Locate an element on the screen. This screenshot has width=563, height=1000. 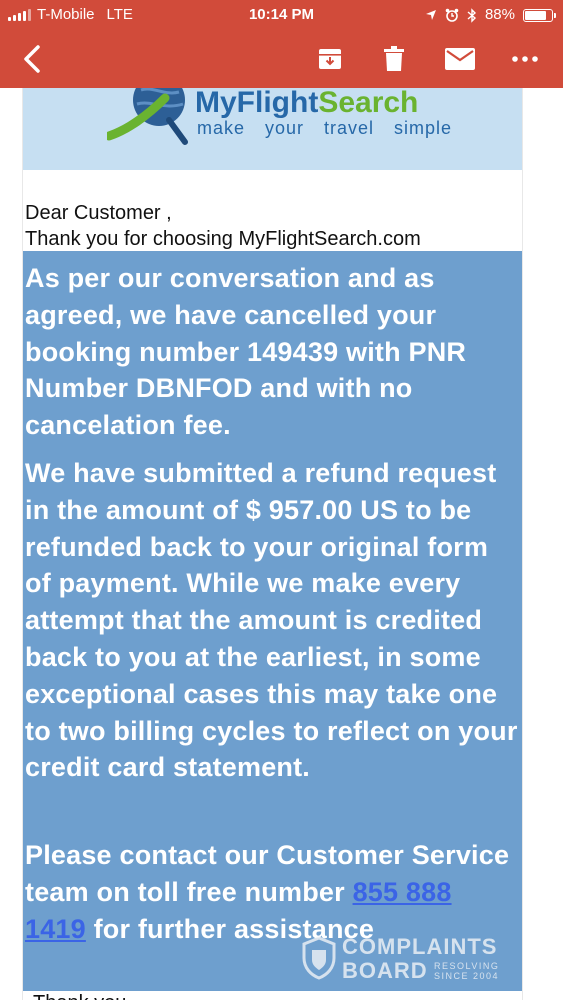
archive-button is located at coordinates (330, 59).